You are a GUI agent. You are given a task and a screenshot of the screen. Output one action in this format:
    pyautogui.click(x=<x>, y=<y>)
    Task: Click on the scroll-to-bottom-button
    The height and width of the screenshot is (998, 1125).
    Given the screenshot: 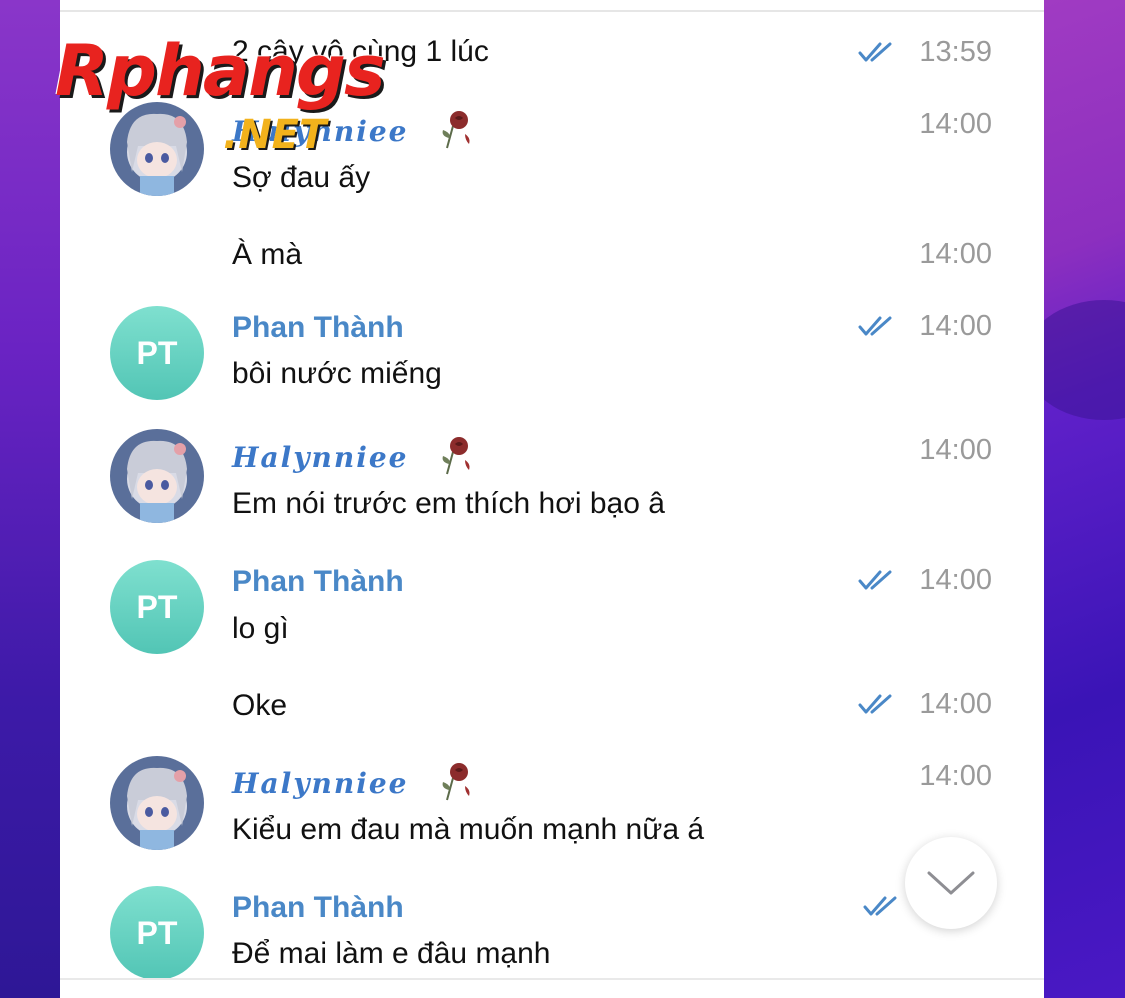 What is the action you would take?
    pyautogui.click(x=951, y=883)
    